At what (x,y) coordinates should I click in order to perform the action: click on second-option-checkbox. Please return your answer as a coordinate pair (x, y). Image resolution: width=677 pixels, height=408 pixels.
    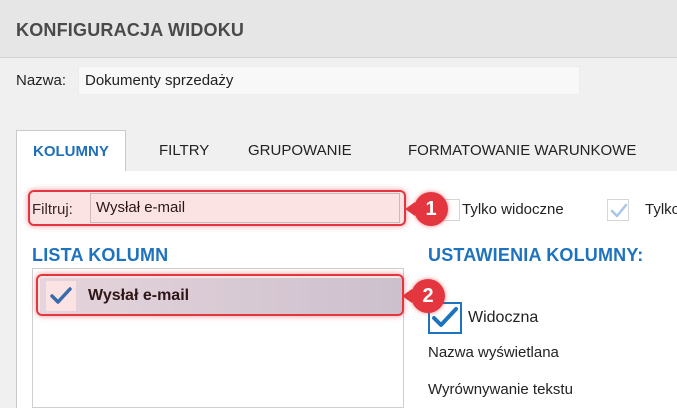
    Looking at the image, I should click on (618, 210).